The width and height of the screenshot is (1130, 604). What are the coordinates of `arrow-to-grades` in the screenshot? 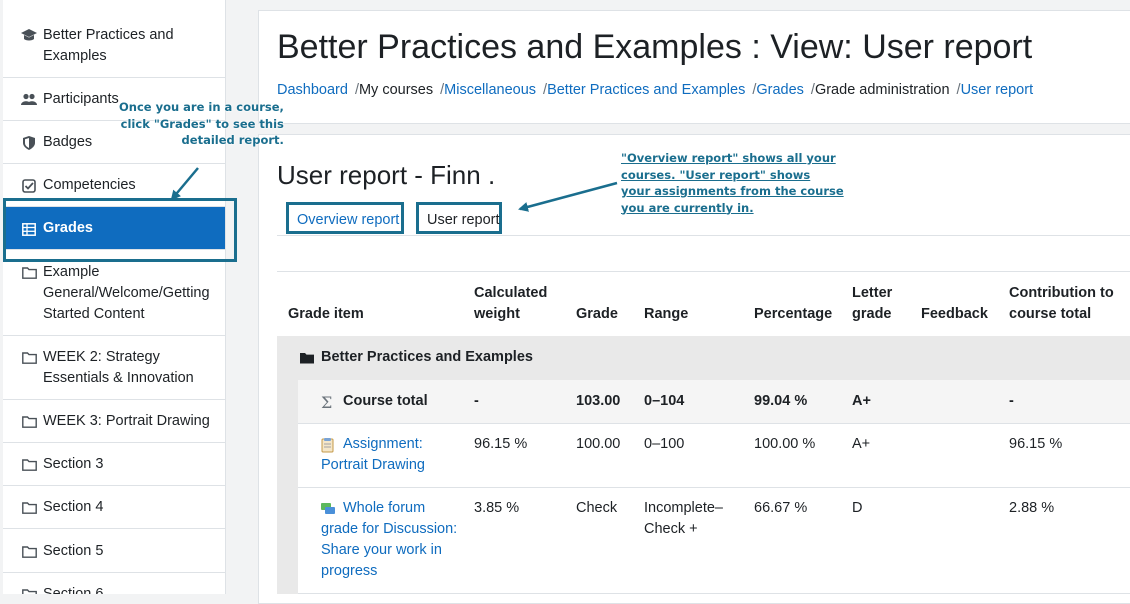 It's located at (184, 184).